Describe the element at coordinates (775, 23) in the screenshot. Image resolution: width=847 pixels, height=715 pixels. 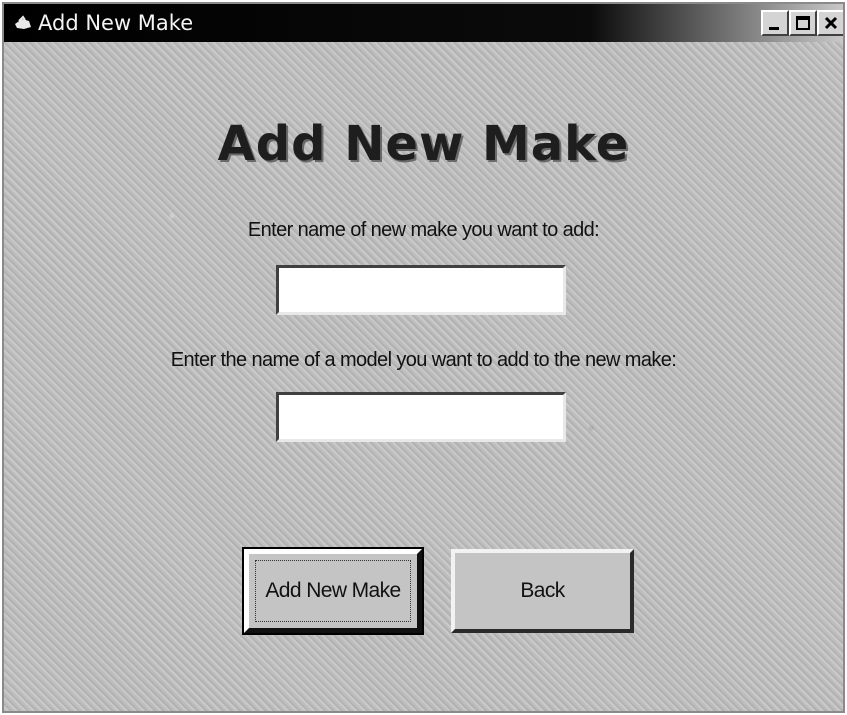
I see `minimize-button` at that location.